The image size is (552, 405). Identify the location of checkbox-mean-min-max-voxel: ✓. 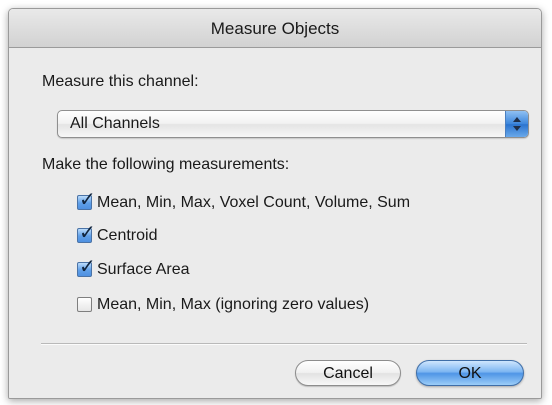
(86, 200).